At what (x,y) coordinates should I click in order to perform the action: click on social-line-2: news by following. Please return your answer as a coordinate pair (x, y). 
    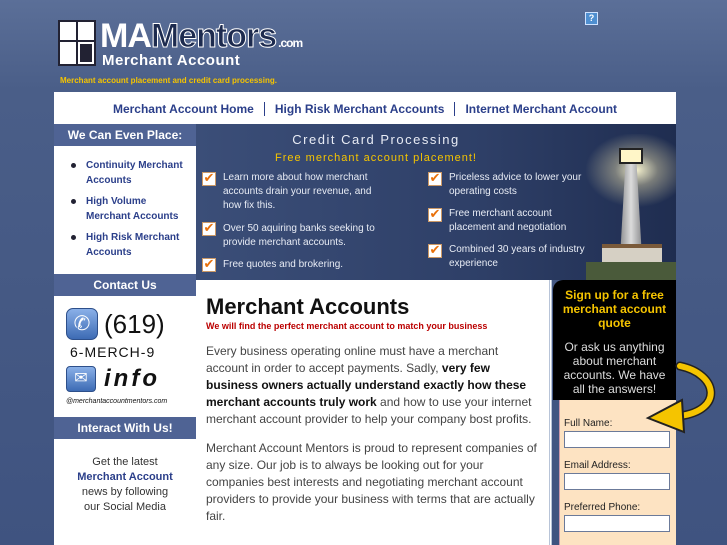
    Looking at the image, I should click on (125, 492).